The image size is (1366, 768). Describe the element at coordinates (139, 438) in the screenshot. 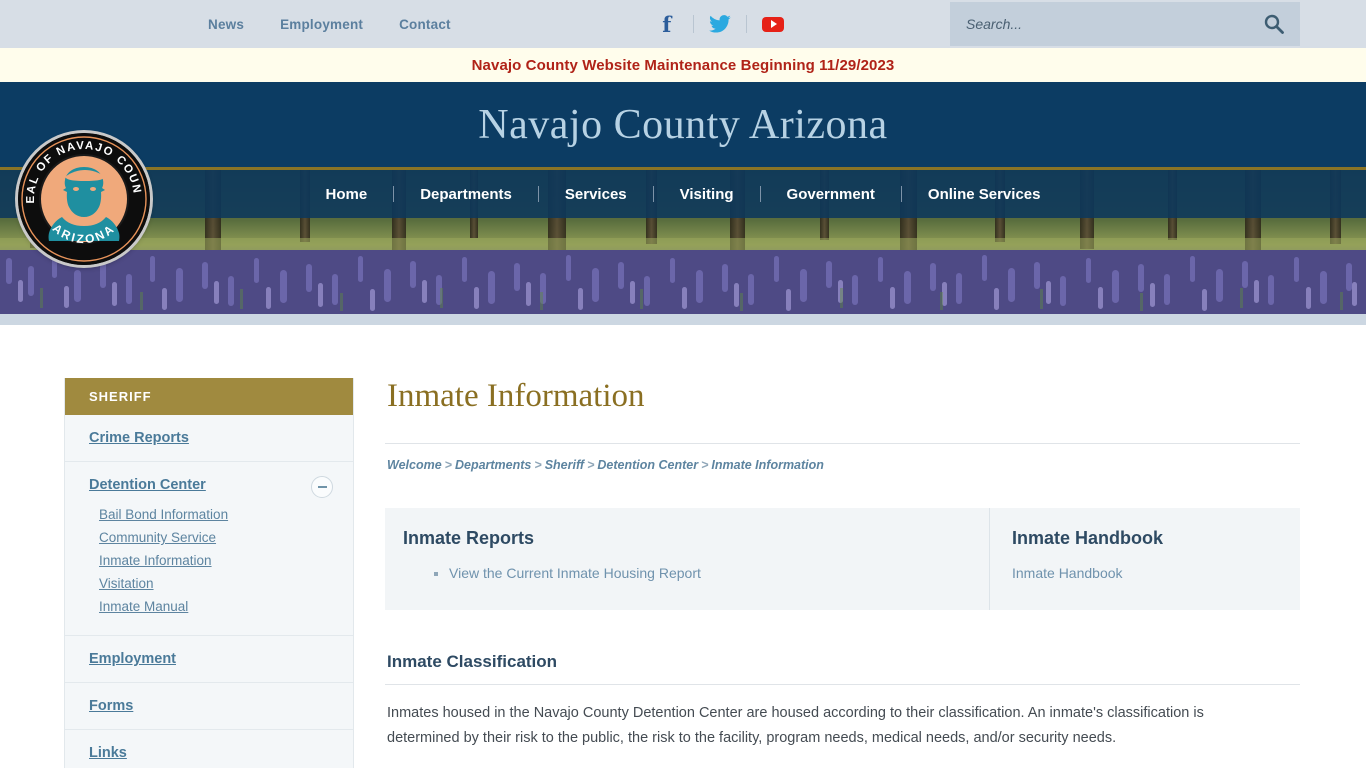

I see `sidebar-link-crime-reports: Crime Reports` at that location.